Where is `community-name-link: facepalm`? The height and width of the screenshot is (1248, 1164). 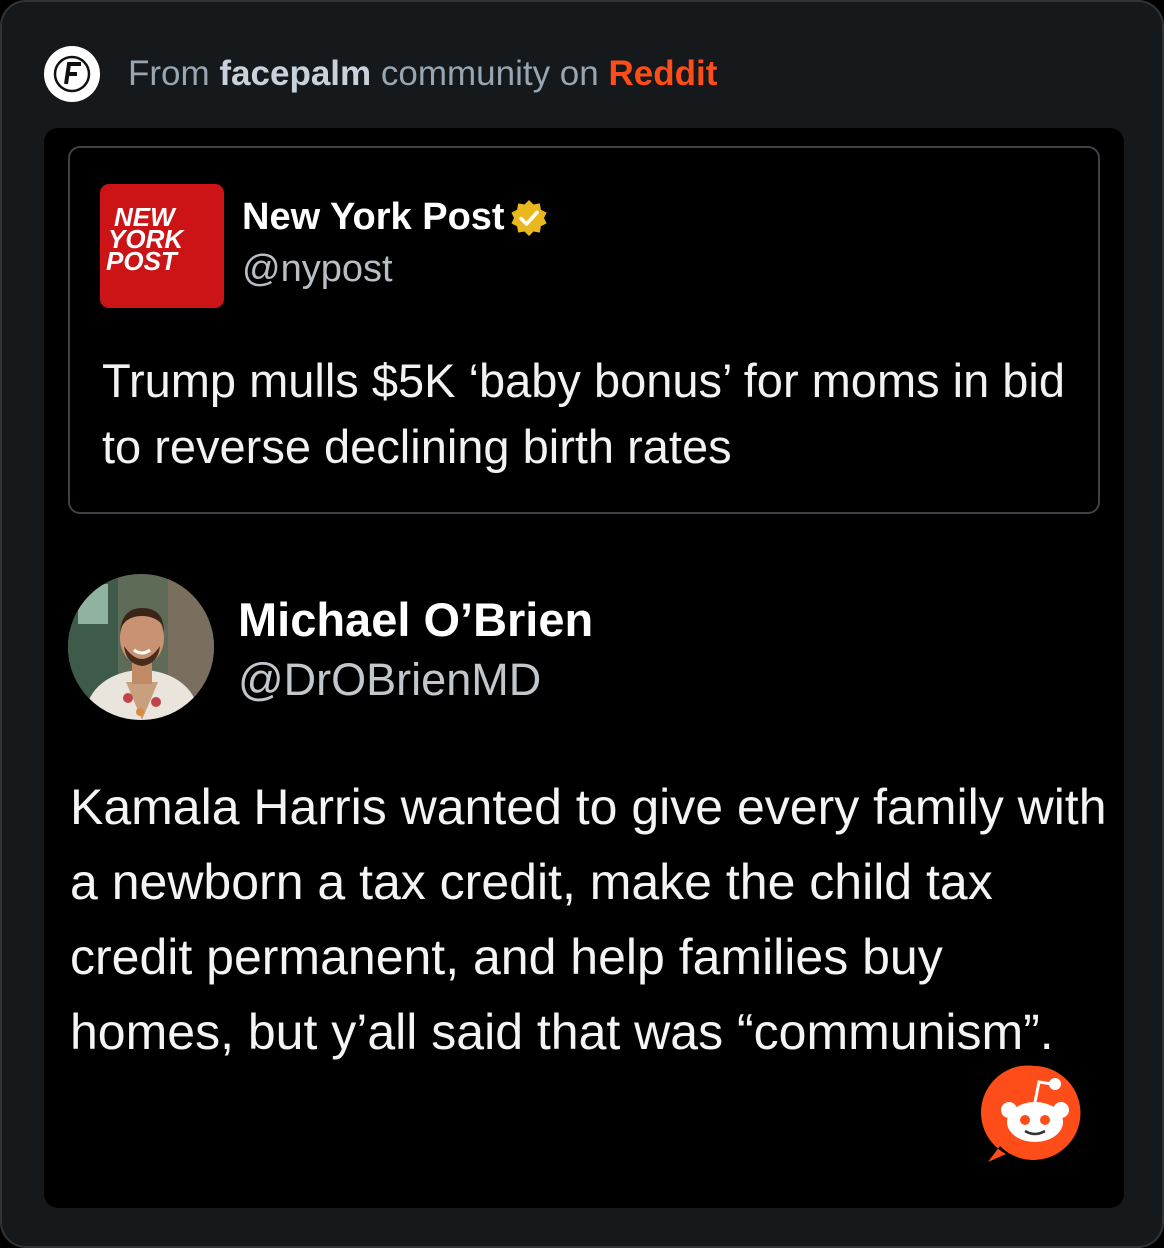 community-name-link: facepalm is located at coordinates (295, 73).